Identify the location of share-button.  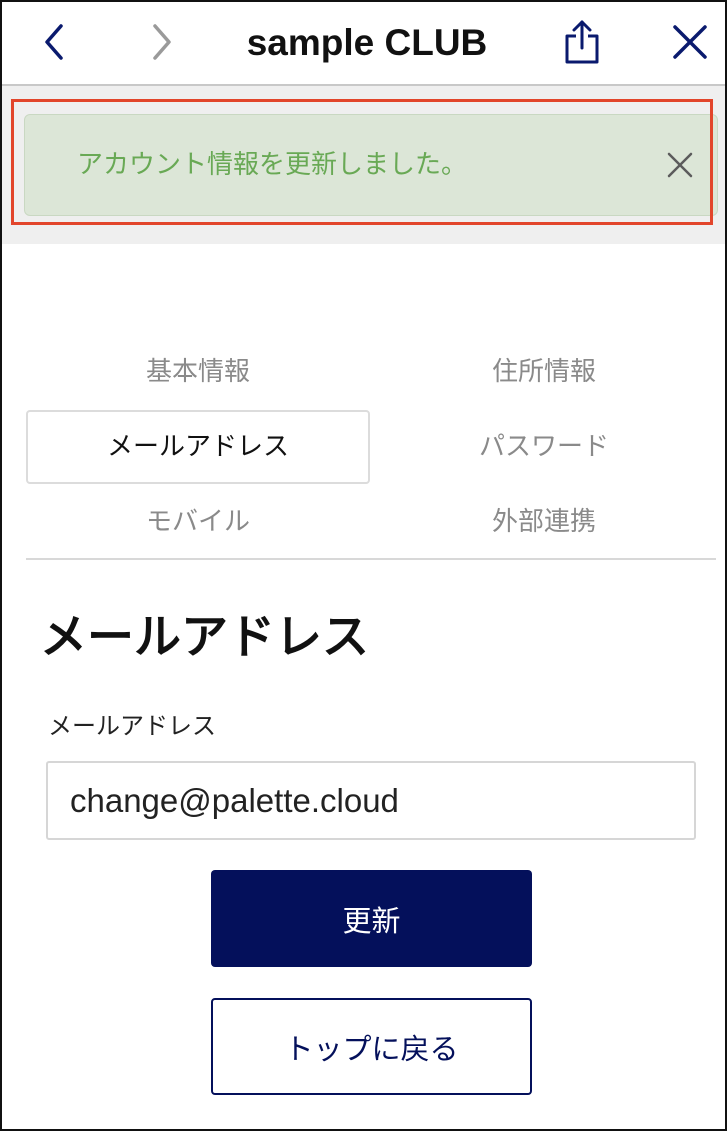
(582, 42).